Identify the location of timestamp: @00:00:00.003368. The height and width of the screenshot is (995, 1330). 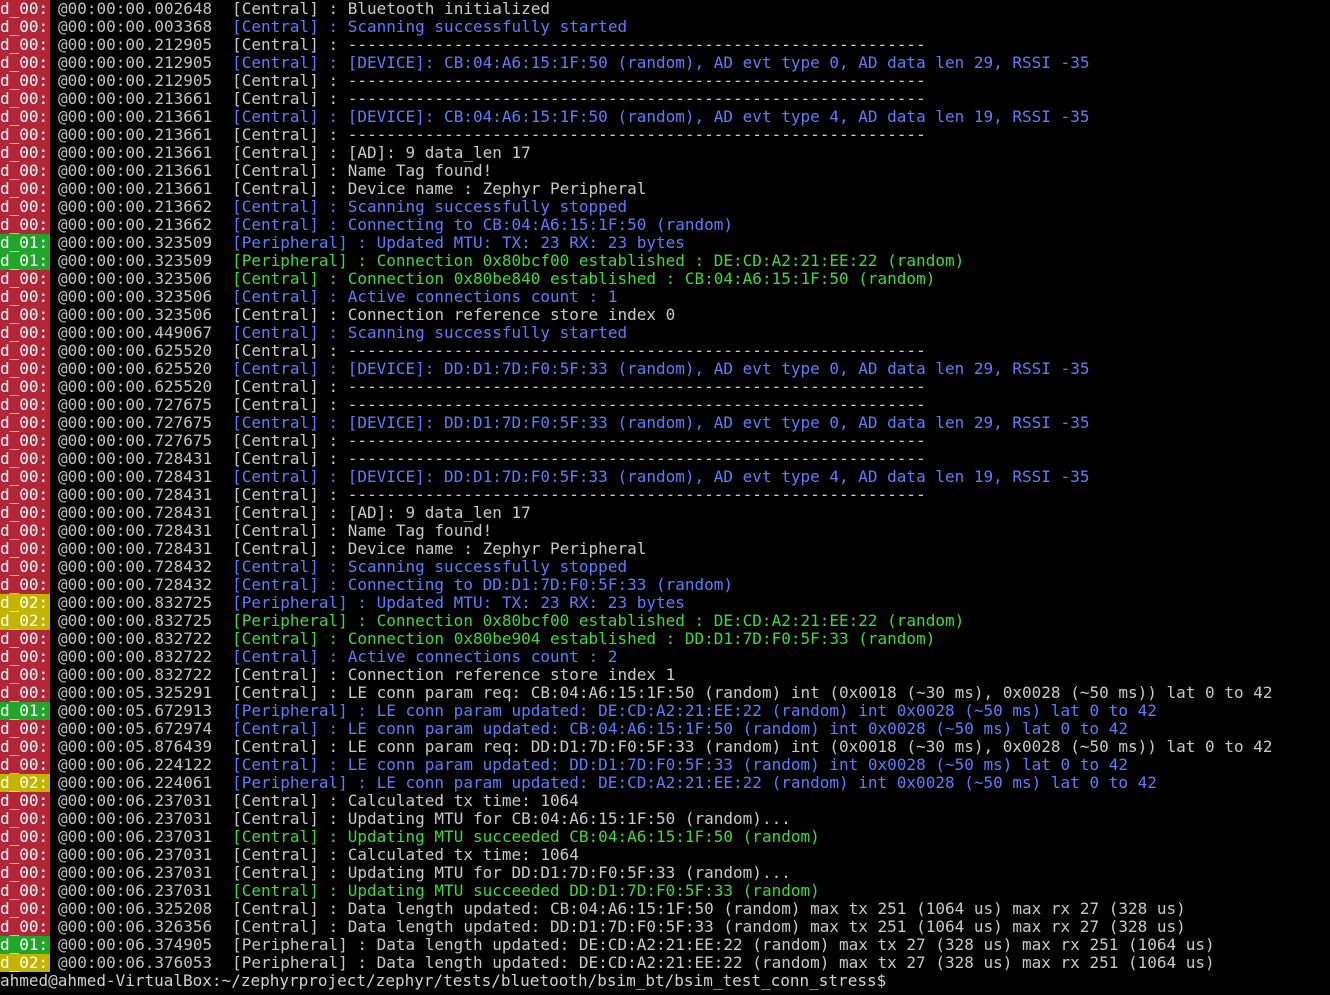
(135, 27).